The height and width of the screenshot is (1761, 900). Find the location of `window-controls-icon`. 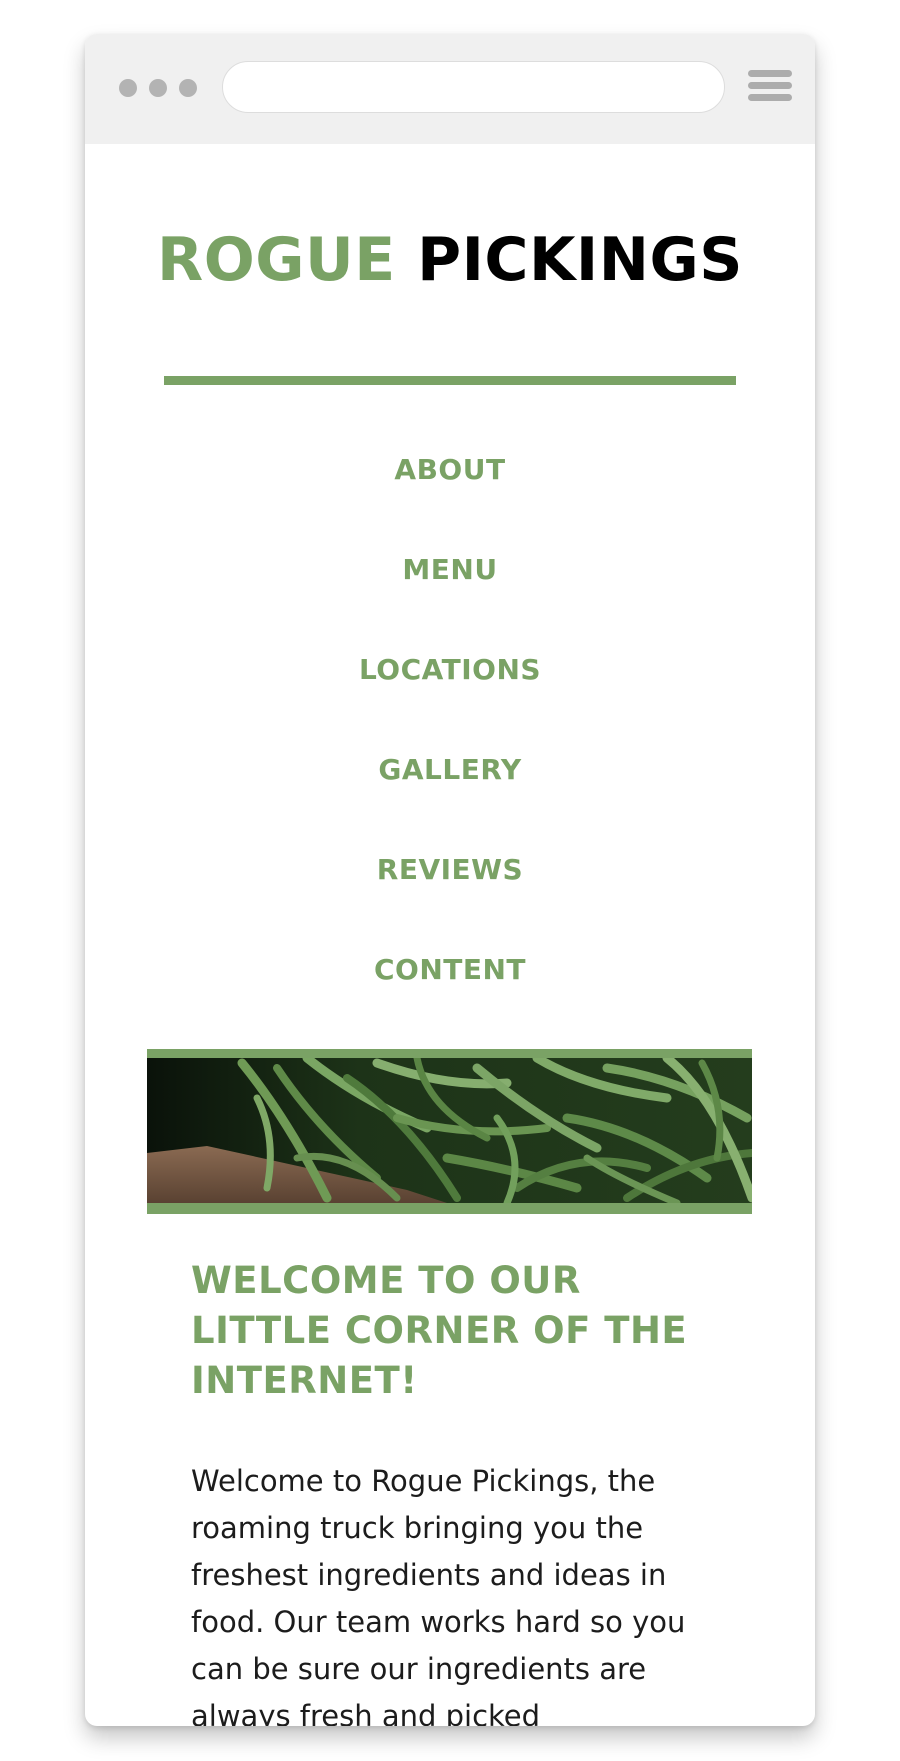

window-controls-icon is located at coordinates (158, 88).